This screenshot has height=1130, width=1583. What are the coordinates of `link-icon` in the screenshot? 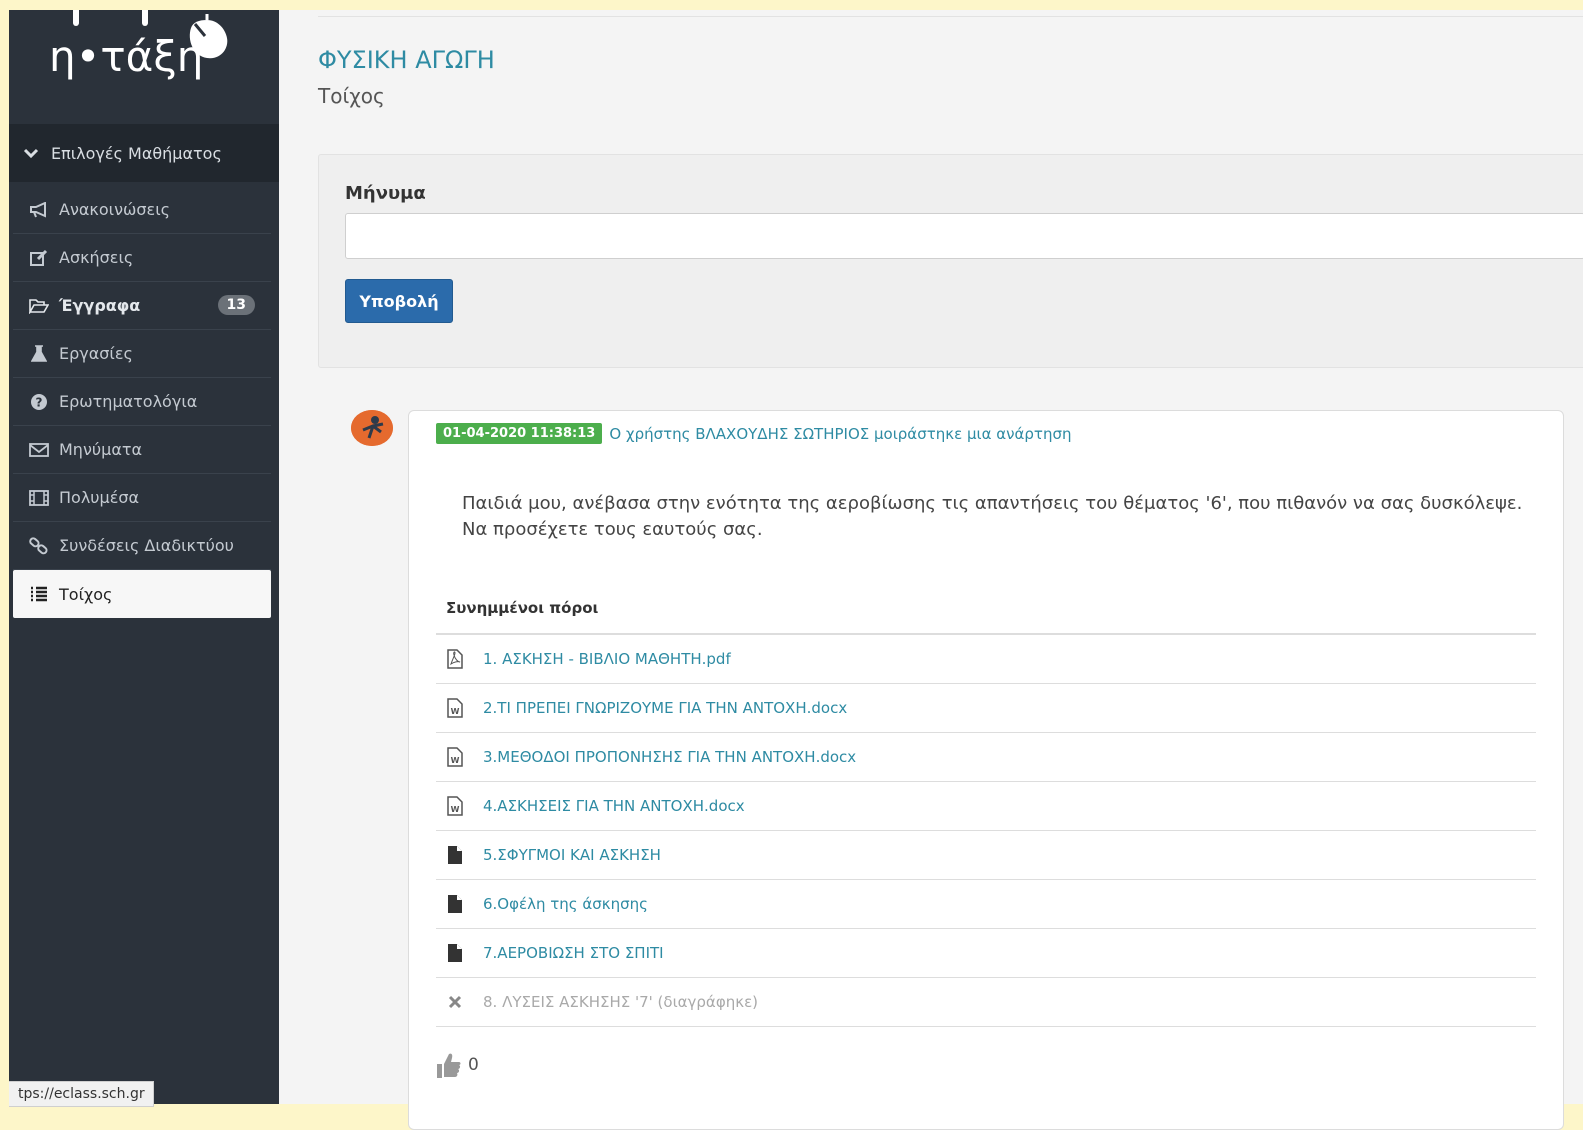 It's located at (39, 546).